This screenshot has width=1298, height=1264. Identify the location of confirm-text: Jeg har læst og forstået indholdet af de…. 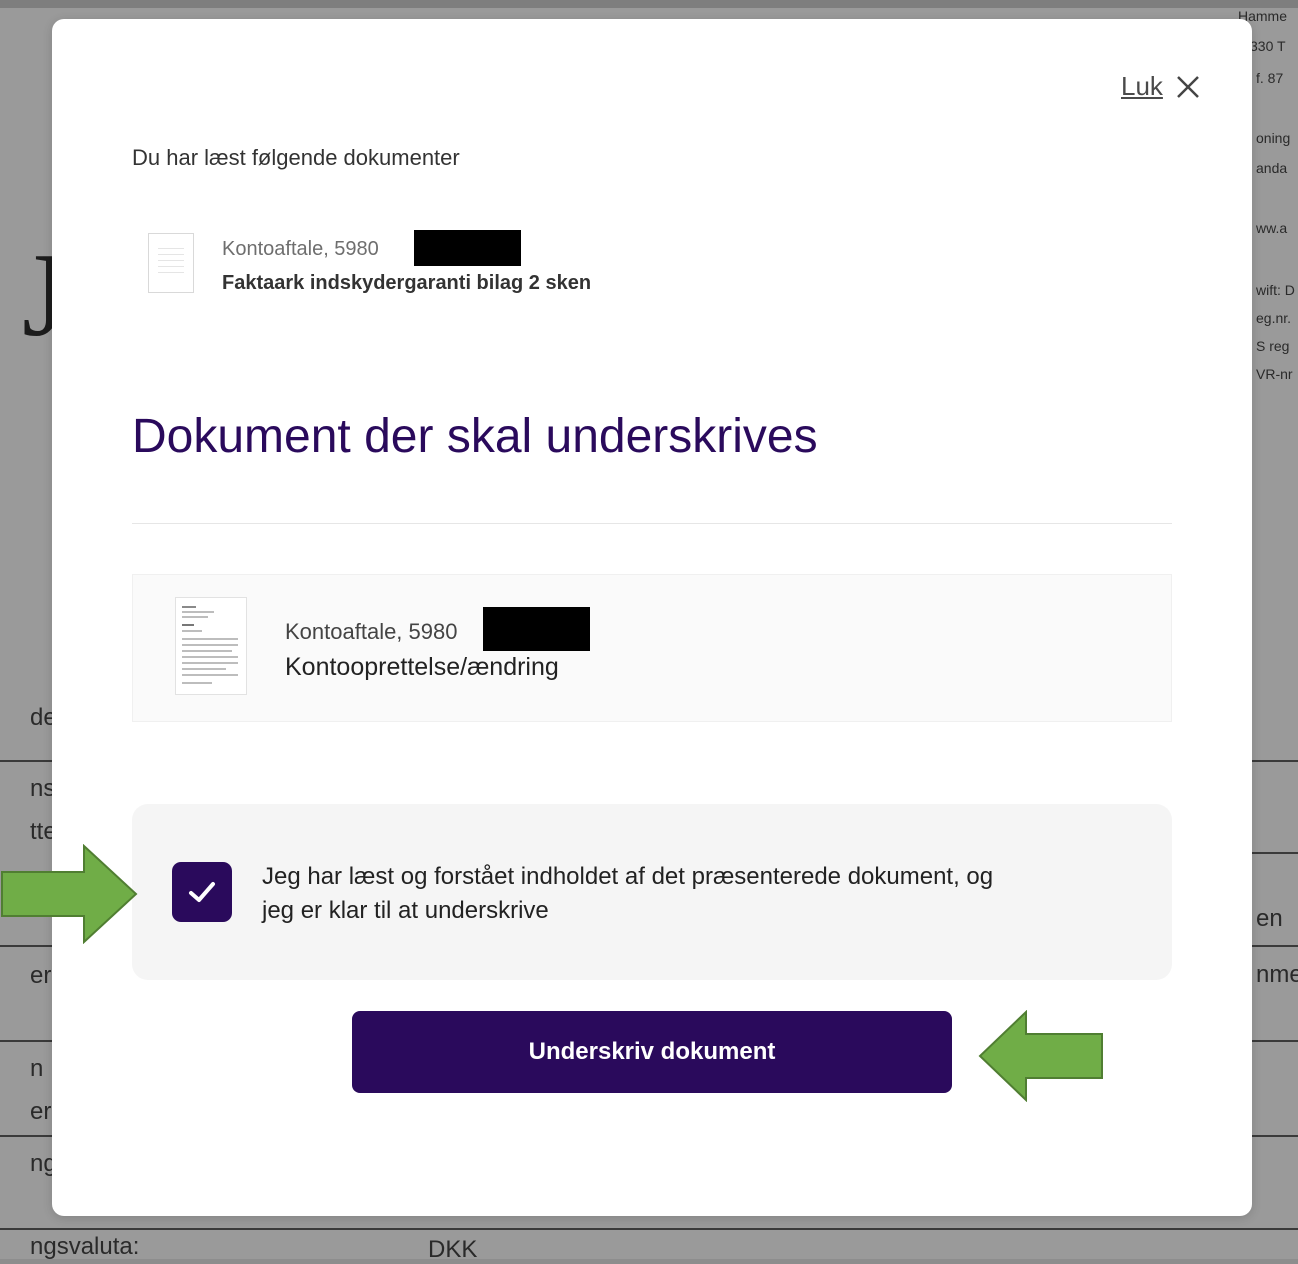
(628, 893).